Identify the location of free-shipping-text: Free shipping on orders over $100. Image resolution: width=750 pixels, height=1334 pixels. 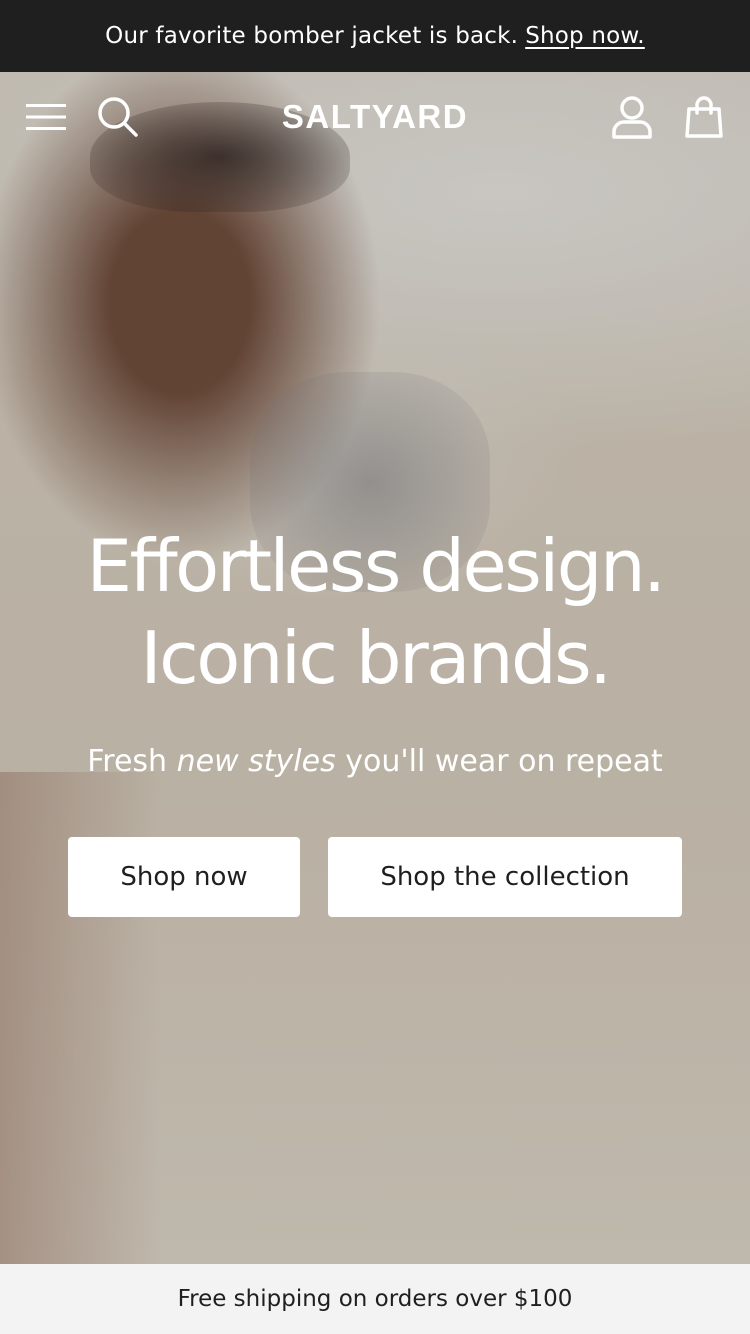
(375, 1299).